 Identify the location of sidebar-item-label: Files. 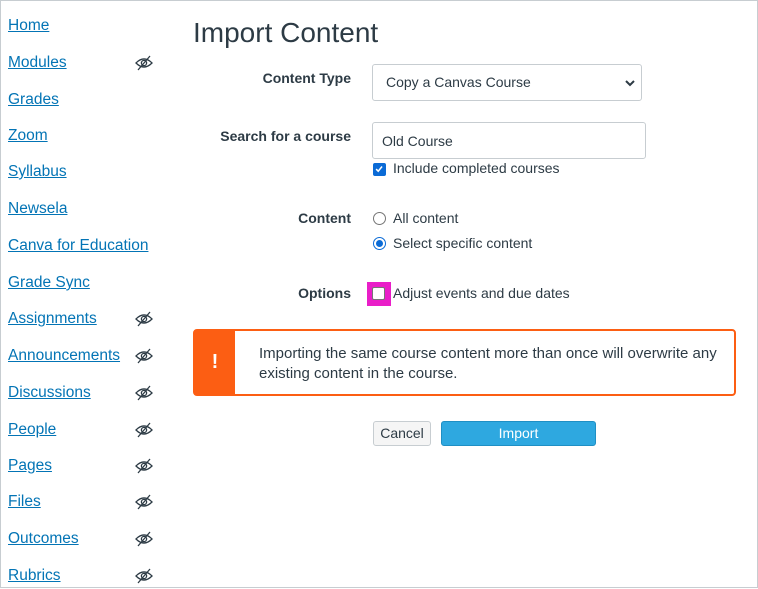
(24, 502).